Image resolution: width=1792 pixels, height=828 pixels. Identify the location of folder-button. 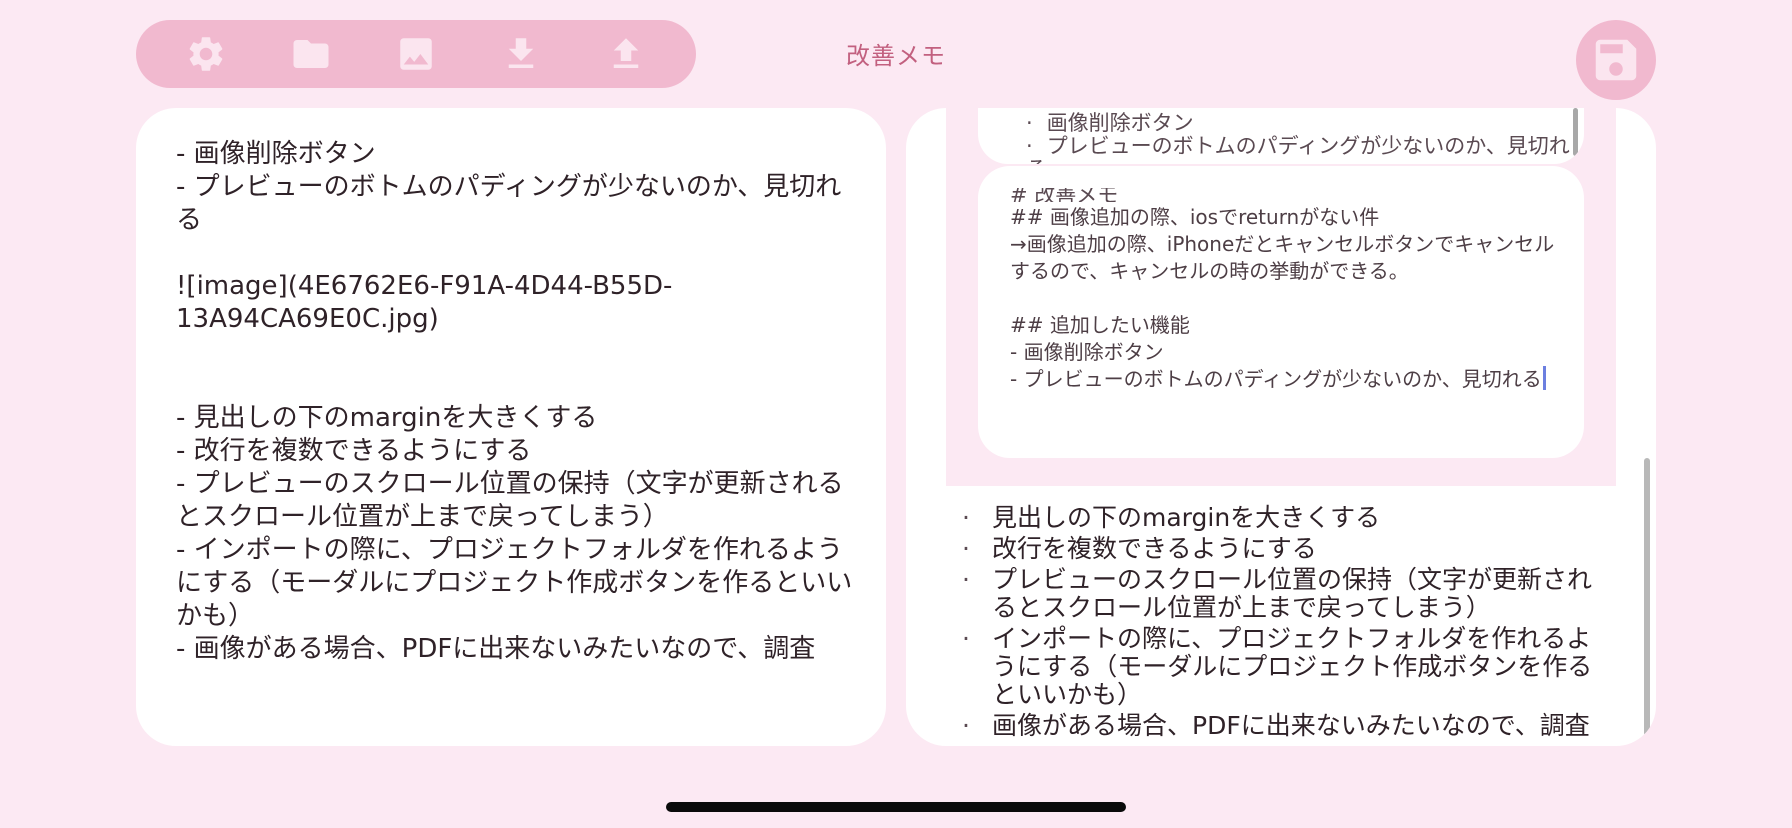
(311, 54).